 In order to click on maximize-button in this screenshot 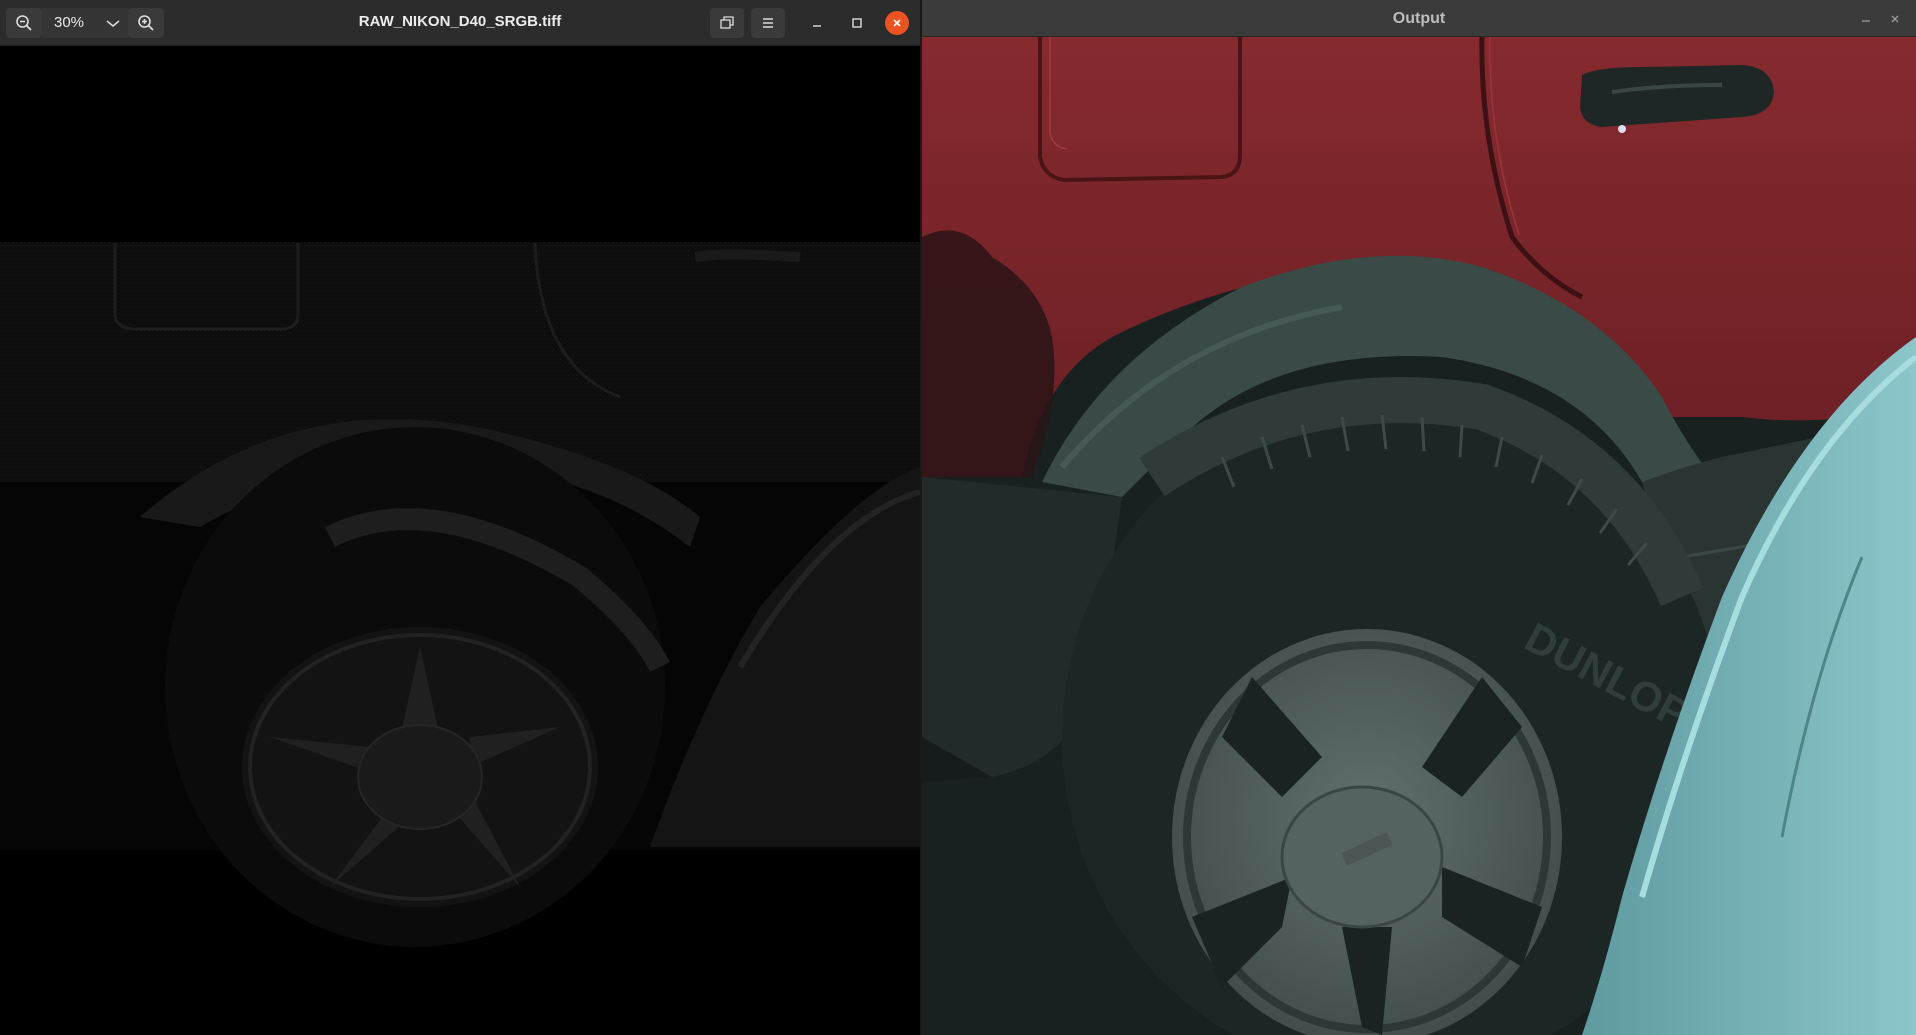, I will do `click(857, 23)`.